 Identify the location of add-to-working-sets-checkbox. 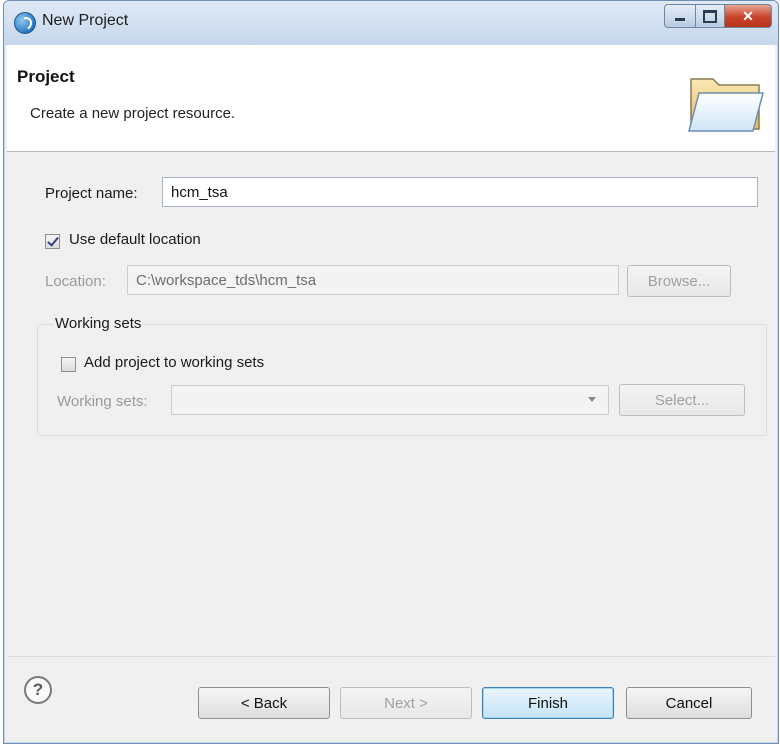
(68, 364).